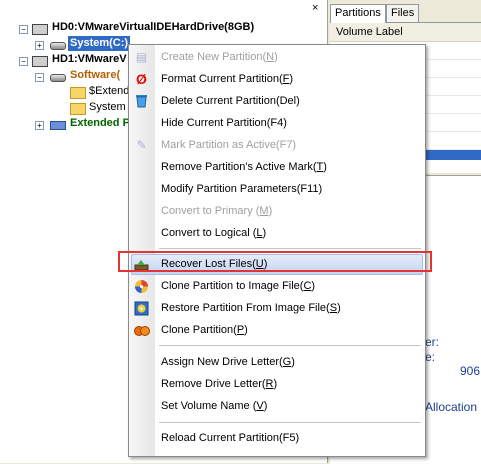 The height and width of the screenshot is (464, 481). Describe the element at coordinates (141, 79) in the screenshot. I see `format-icon: Ø` at that location.